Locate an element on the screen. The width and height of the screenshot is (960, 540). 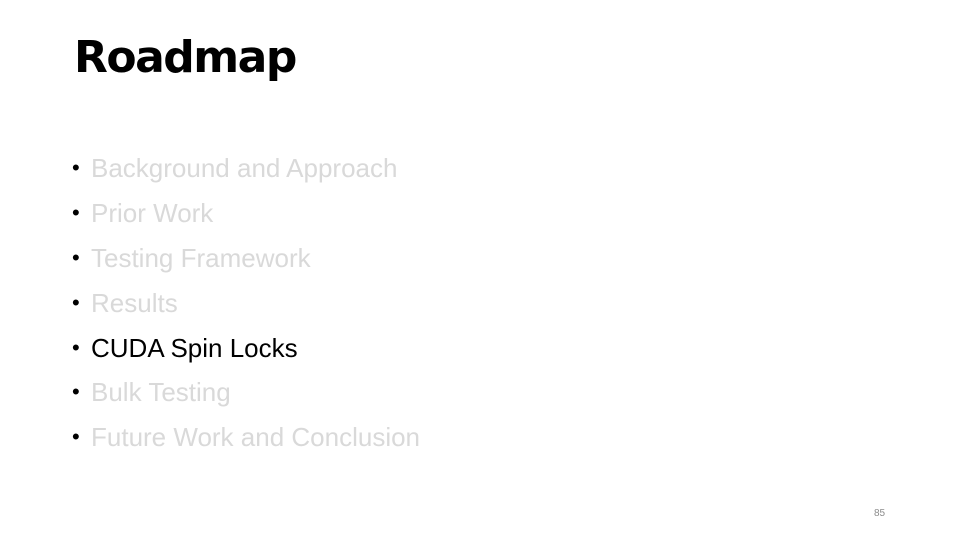
roadmap-item-label: Results is located at coordinates (134, 302).